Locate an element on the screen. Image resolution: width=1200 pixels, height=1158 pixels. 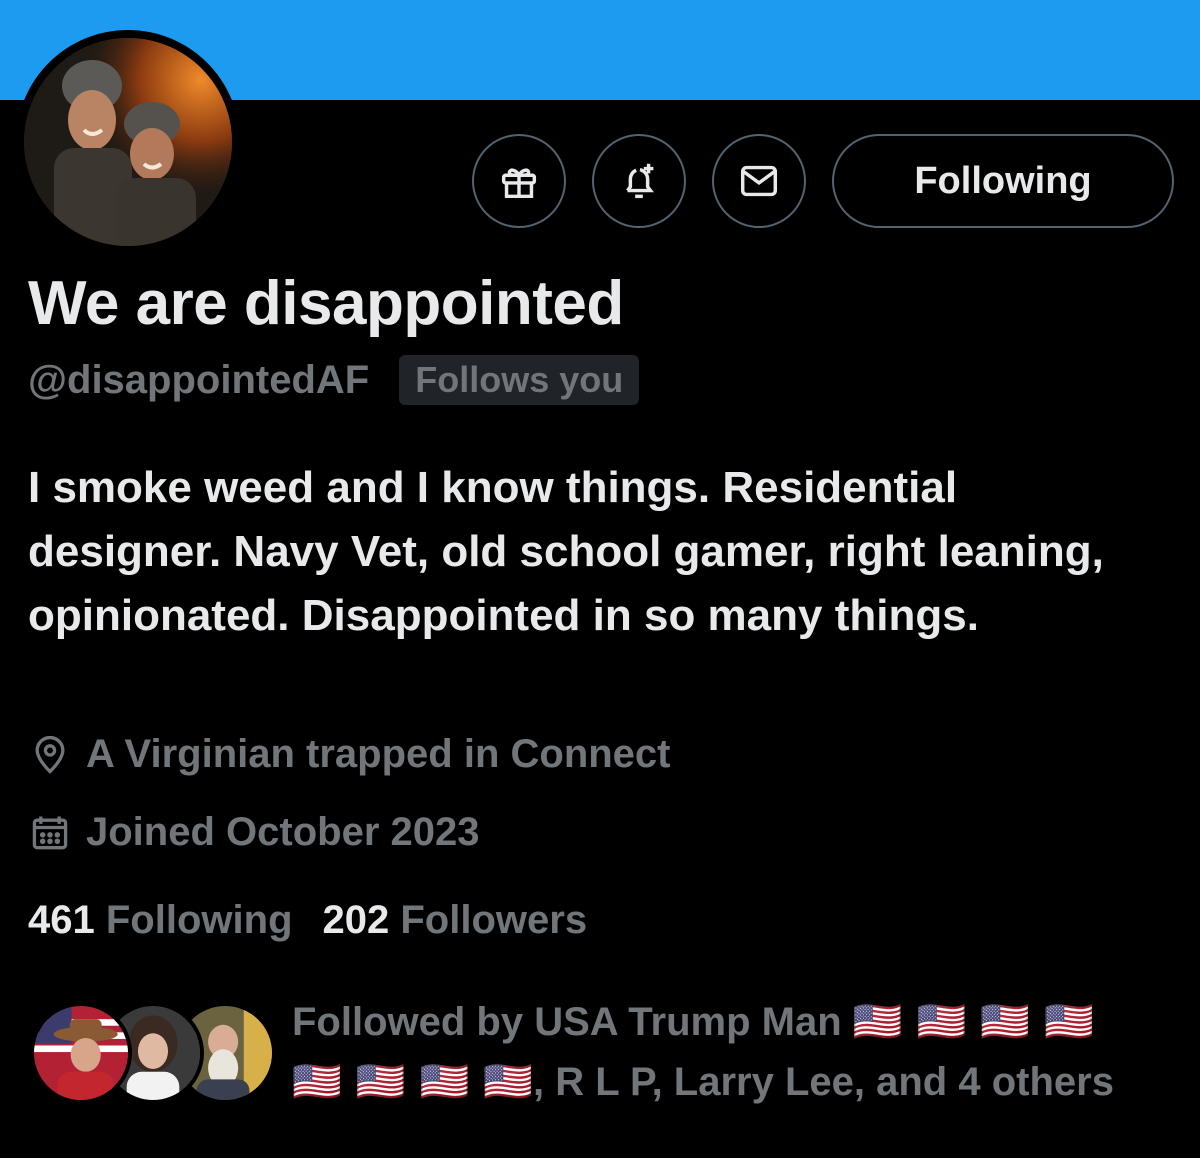
gift-button is located at coordinates (519, 181).